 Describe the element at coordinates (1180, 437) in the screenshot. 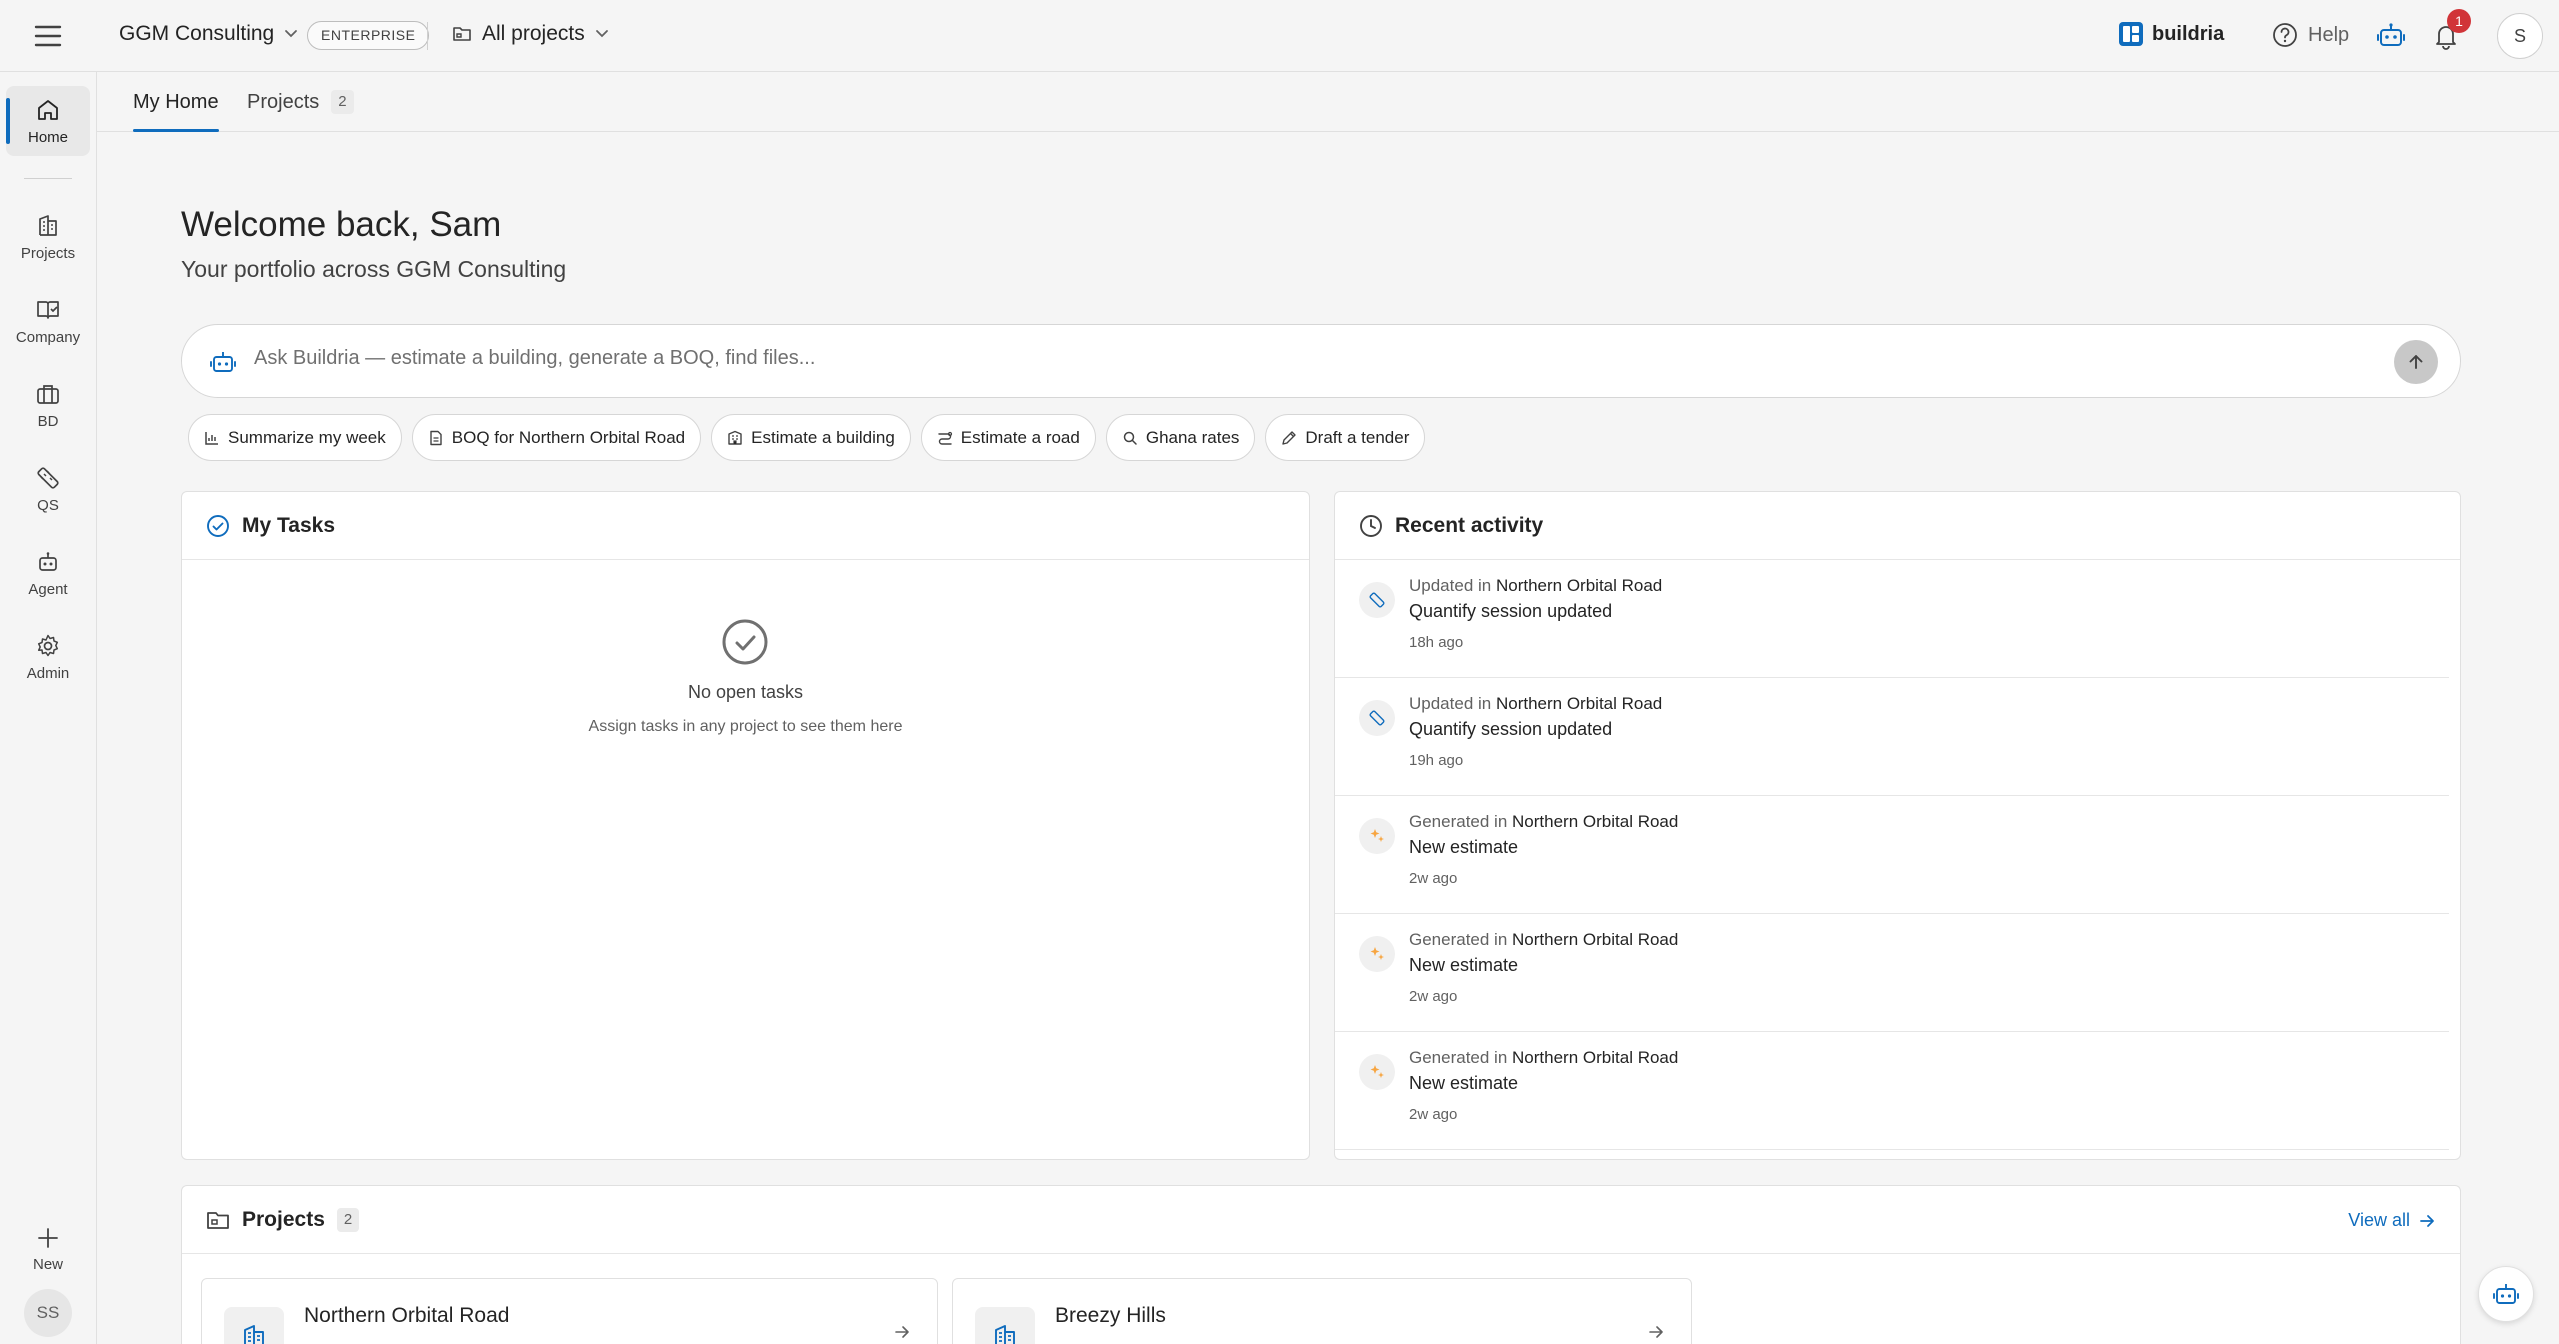

I see `chip-ghana-rates: Ghana rates` at that location.